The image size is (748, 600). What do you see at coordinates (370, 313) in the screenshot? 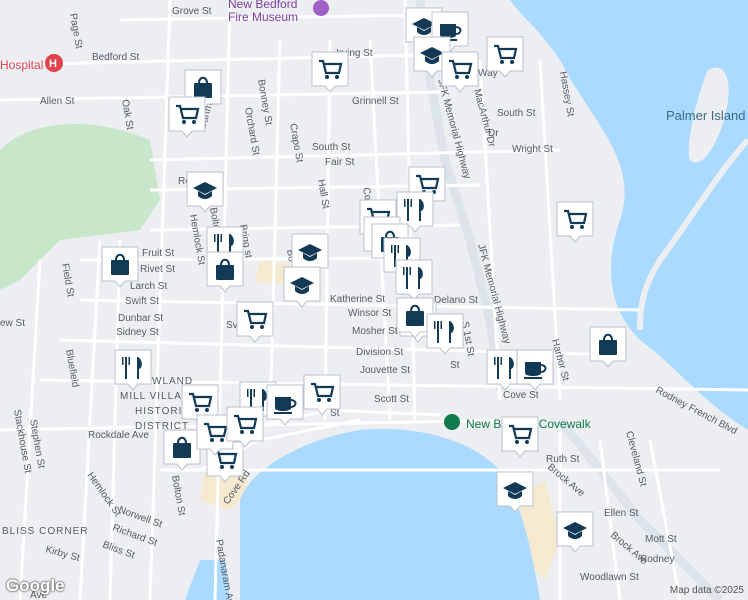
I see `road-label: Winsor St` at bounding box center [370, 313].